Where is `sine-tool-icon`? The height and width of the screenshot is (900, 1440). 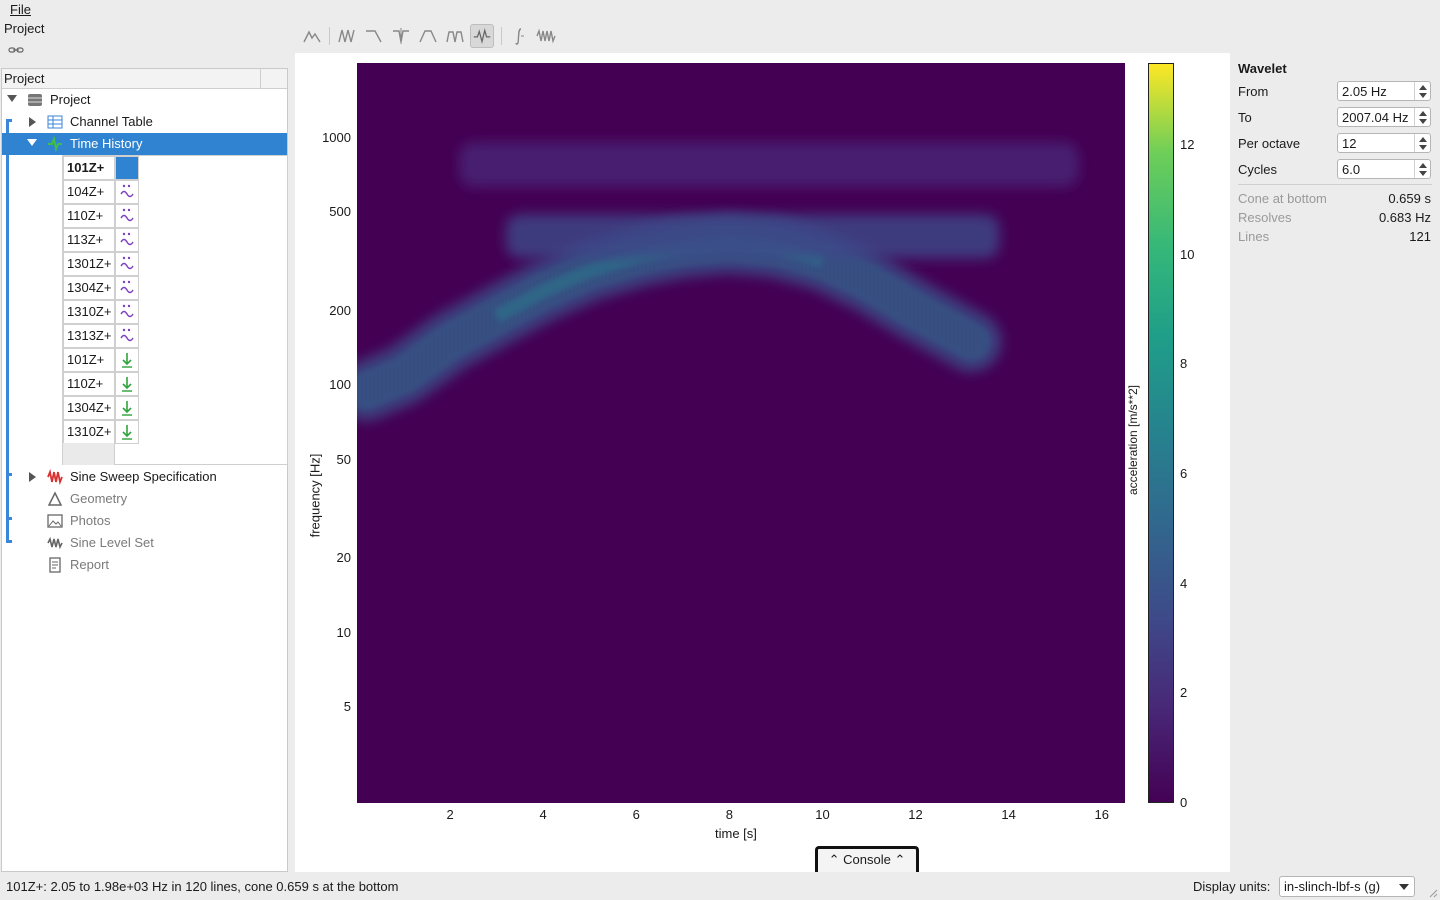
sine-tool-icon is located at coordinates (546, 36).